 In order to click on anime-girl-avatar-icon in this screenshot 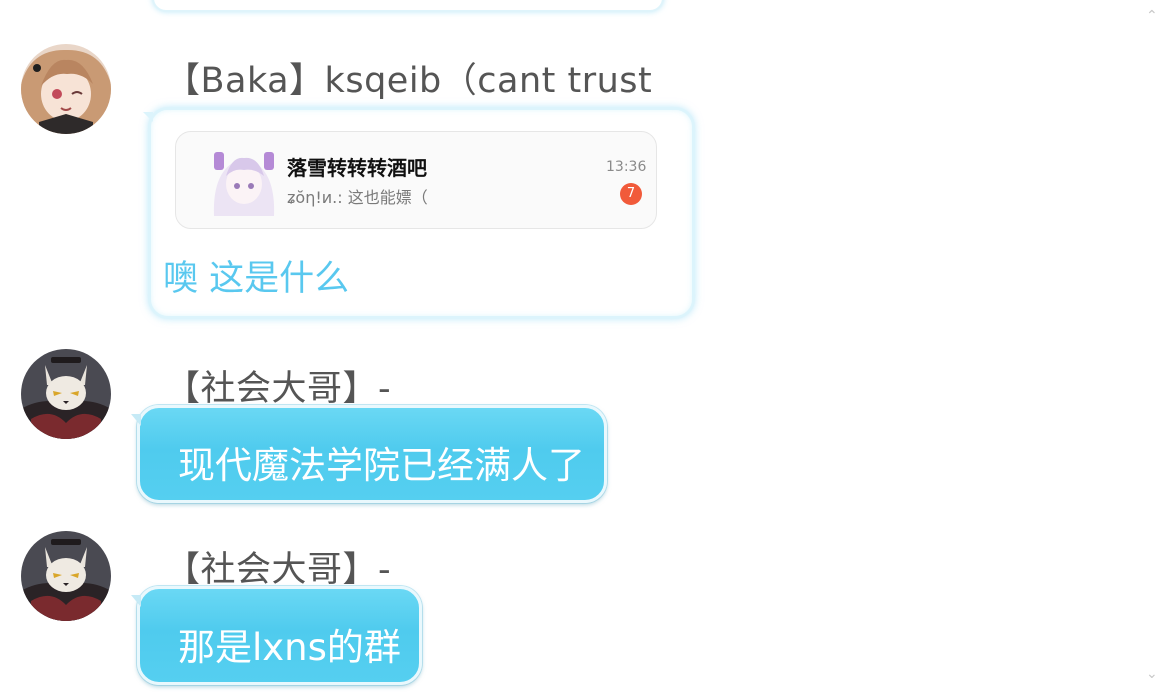, I will do `click(66, 89)`.